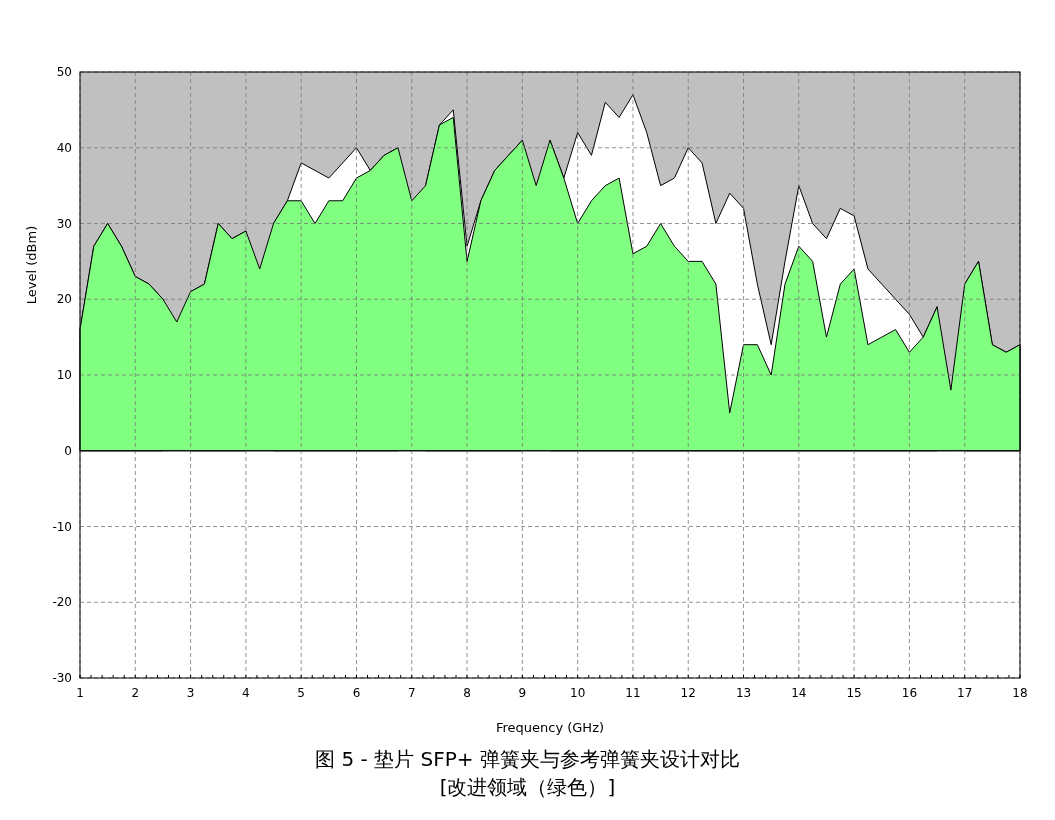 Image resolution: width=1055 pixels, height=820 pixels. Describe the element at coordinates (550, 727) in the screenshot. I see `x-axis-title: Frequency (GHz)` at that location.